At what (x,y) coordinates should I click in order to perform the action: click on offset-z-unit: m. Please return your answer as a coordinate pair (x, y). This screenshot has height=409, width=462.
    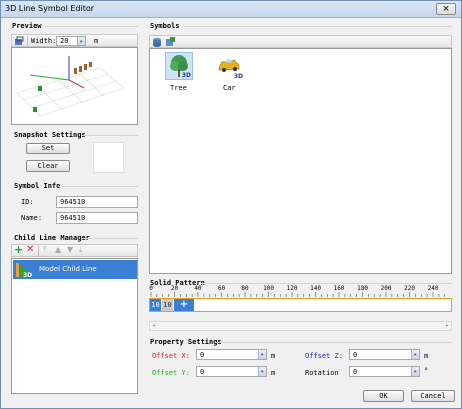
    Looking at the image, I should click on (426, 356).